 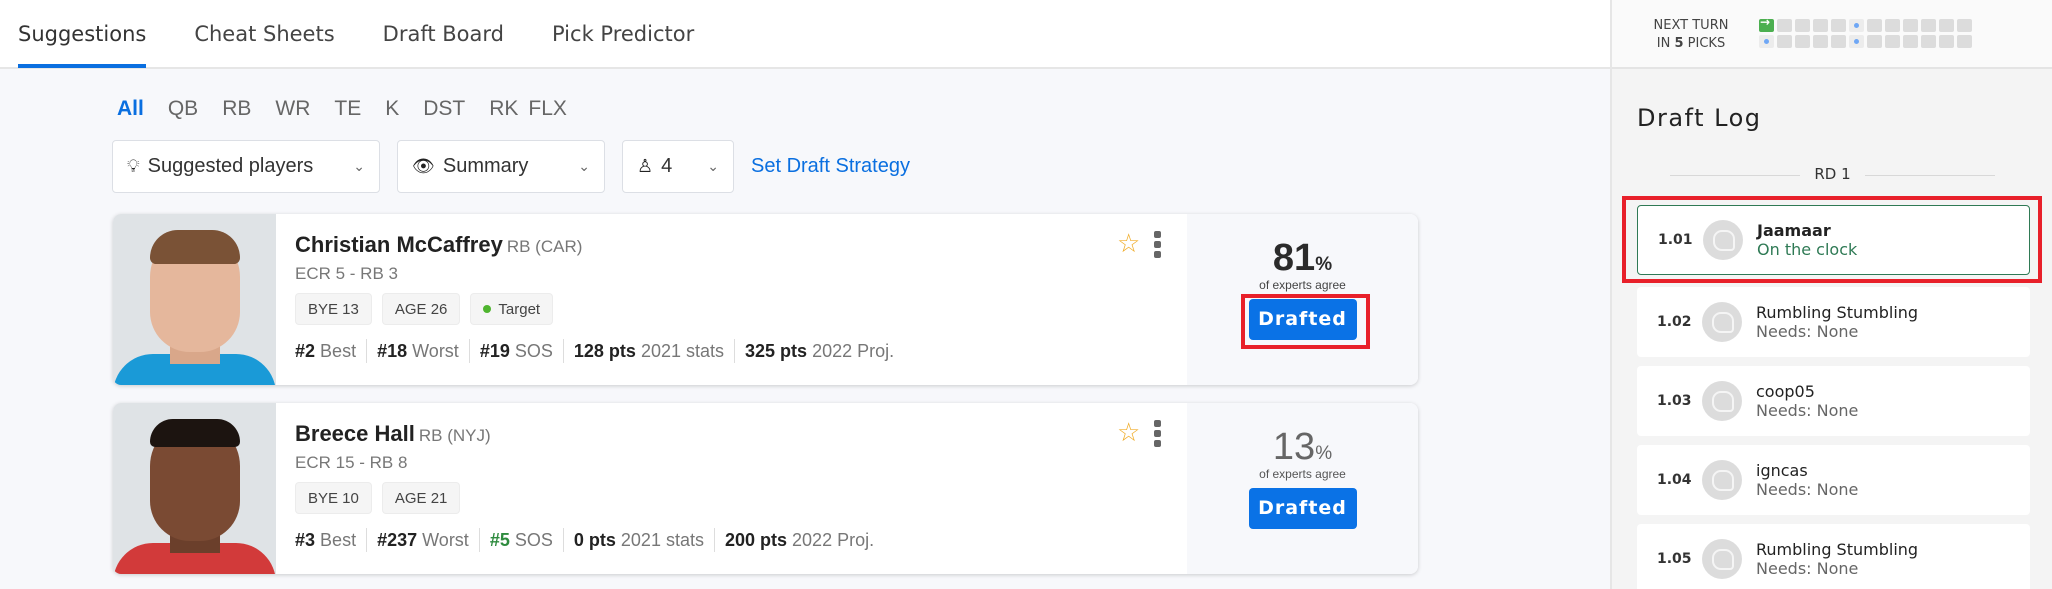 I want to click on tab-suggestions: Suggestions, so click(x=82, y=34).